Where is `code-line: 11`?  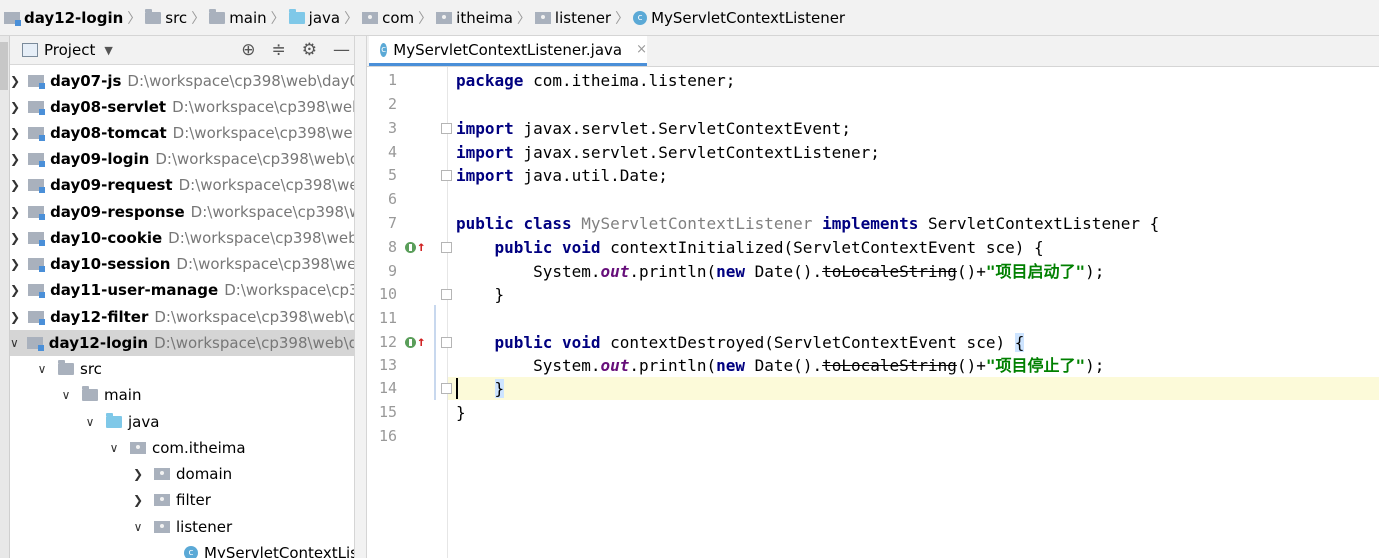 code-line: 11 is located at coordinates (873, 318).